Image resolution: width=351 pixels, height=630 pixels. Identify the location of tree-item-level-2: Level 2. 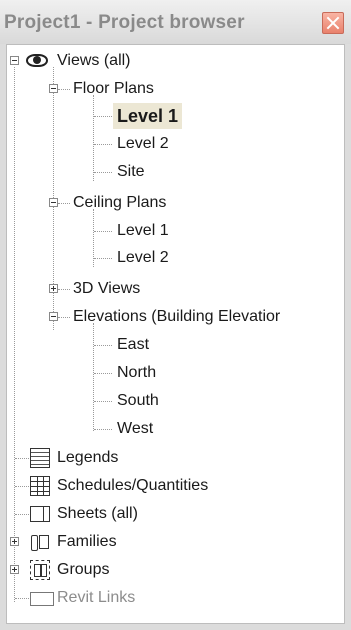
(175, 144).